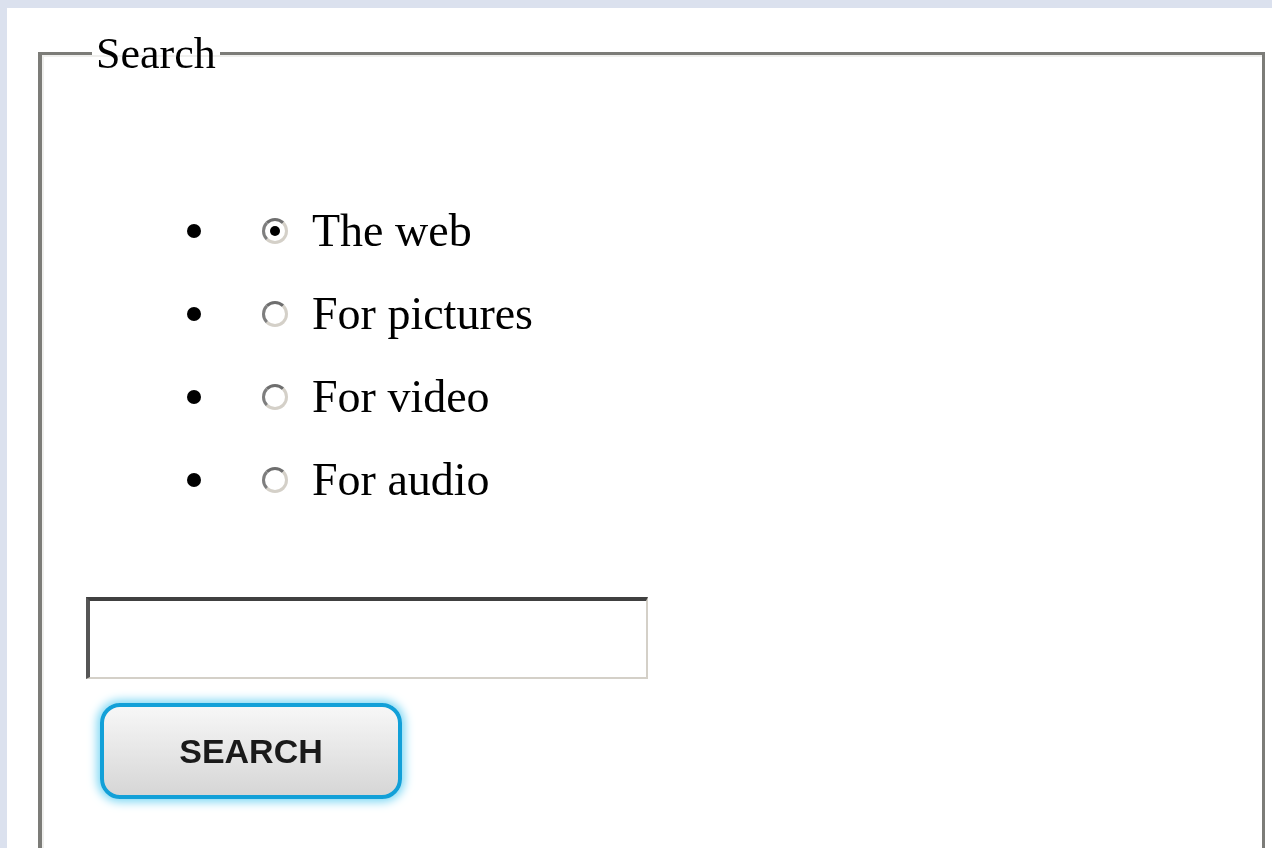  I want to click on option-label: For pictures, so click(422, 313).